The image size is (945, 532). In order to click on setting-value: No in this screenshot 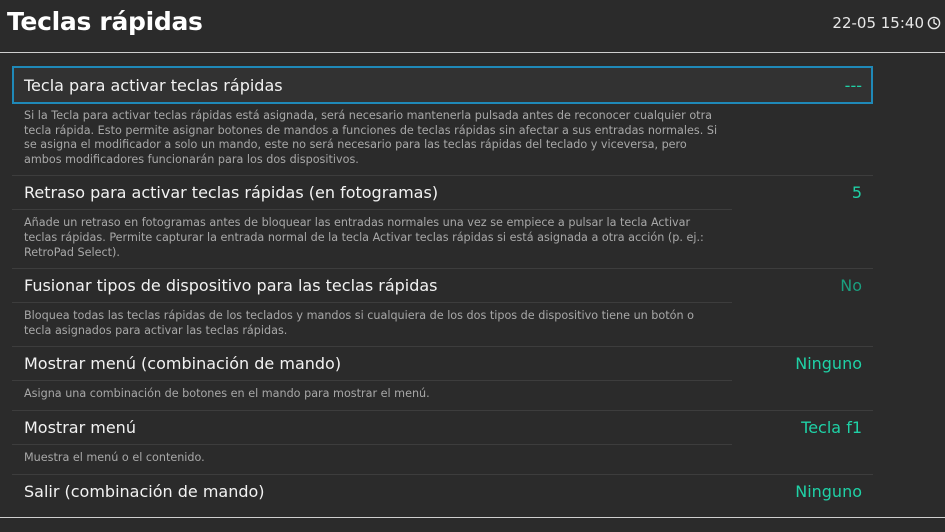, I will do `click(851, 286)`.